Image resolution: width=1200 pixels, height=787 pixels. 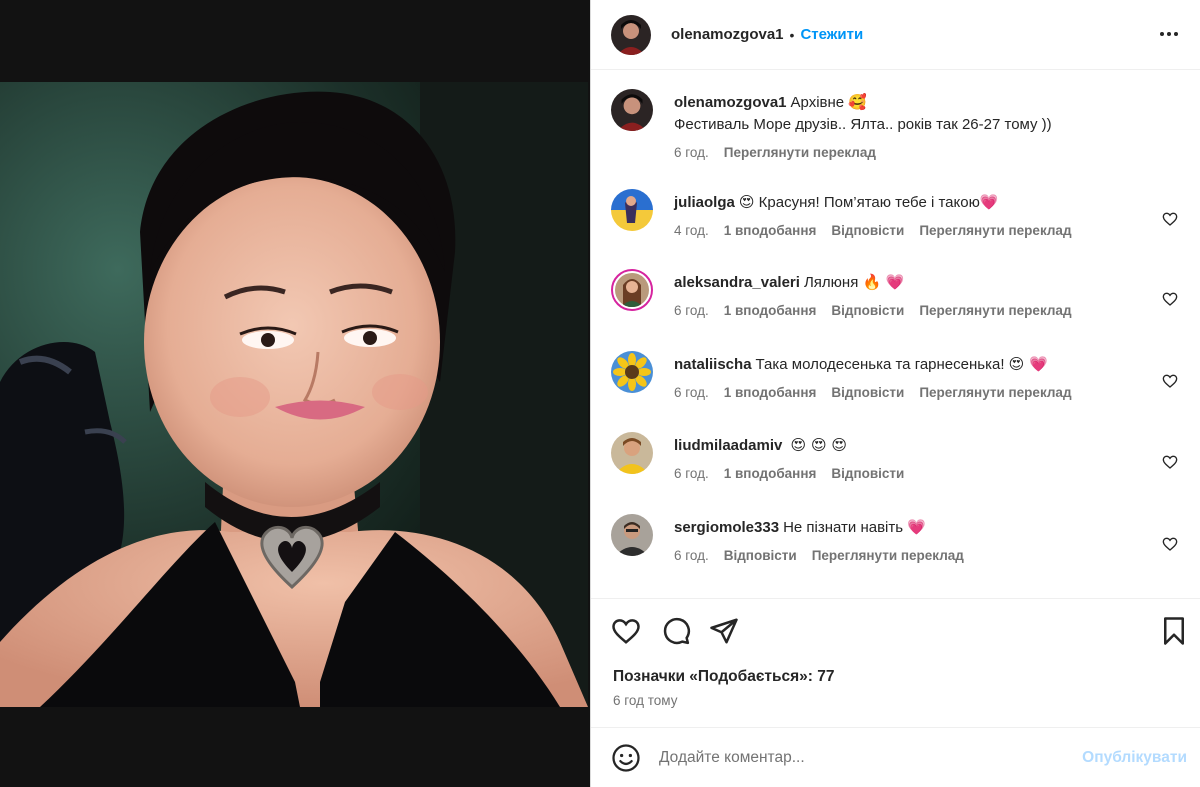 I want to click on caption-avatar, so click(x=632, y=110).